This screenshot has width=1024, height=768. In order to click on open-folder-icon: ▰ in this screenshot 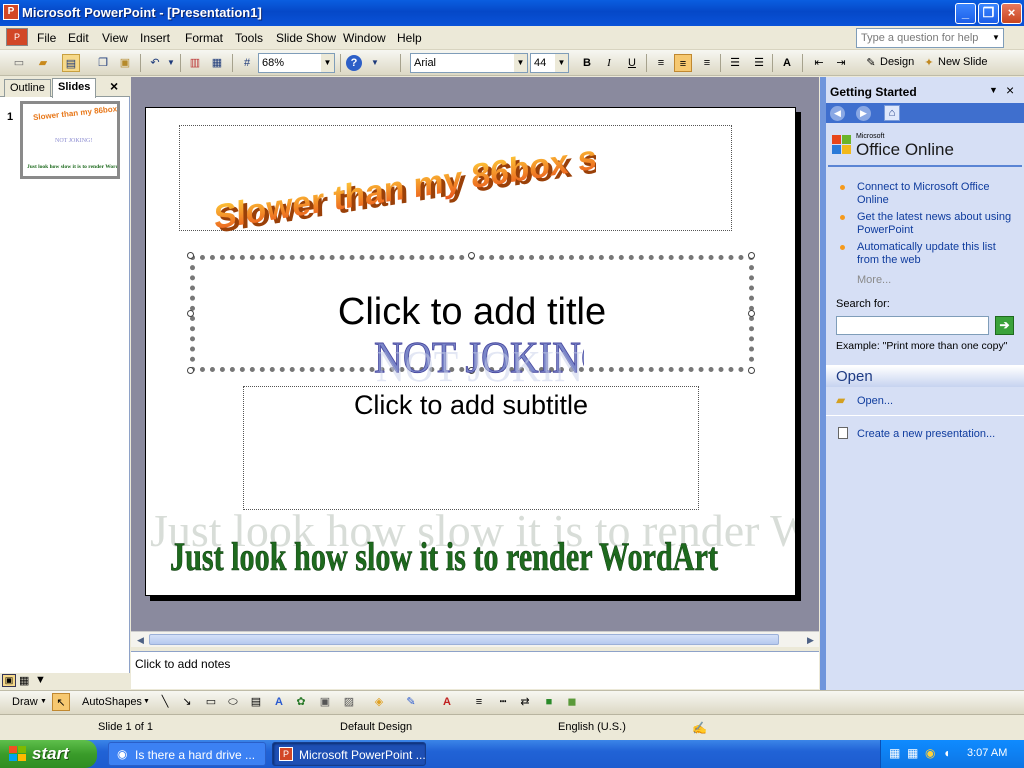, I will do `click(43, 63)`.